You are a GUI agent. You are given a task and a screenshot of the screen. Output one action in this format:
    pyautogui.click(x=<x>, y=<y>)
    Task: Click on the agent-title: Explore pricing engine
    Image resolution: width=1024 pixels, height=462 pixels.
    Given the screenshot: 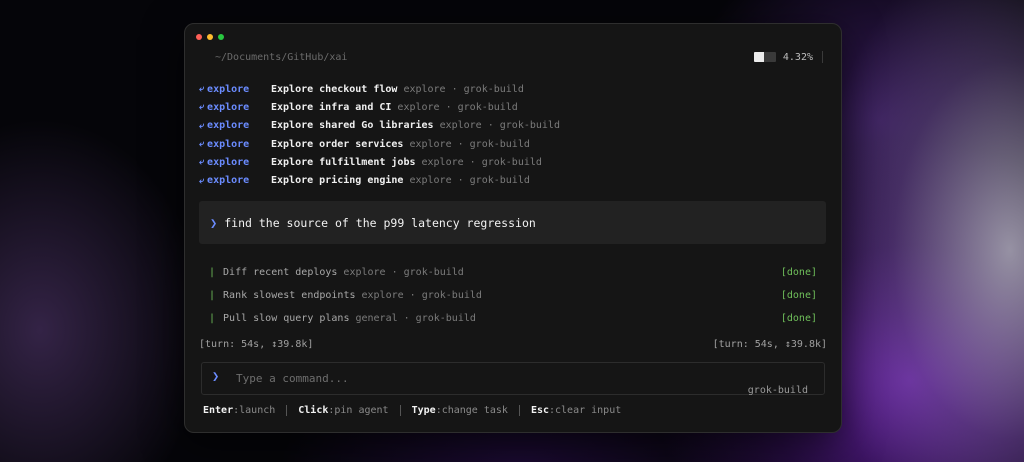 What is the action you would take?
    pyautogui.click(x=337, y=181)
    